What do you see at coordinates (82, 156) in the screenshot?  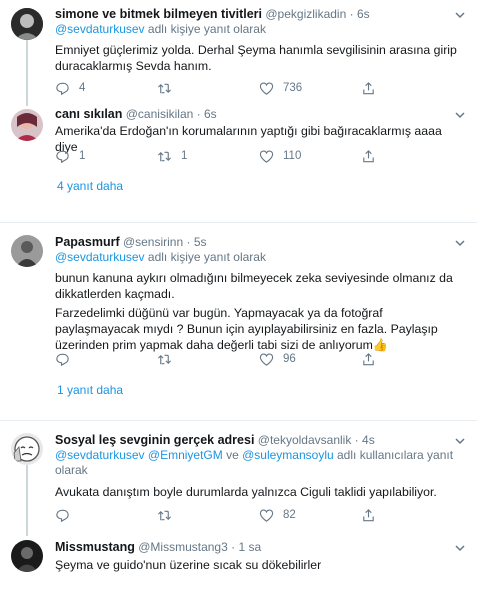 I see `reply-count: 1` at bounding box center [82, 156].